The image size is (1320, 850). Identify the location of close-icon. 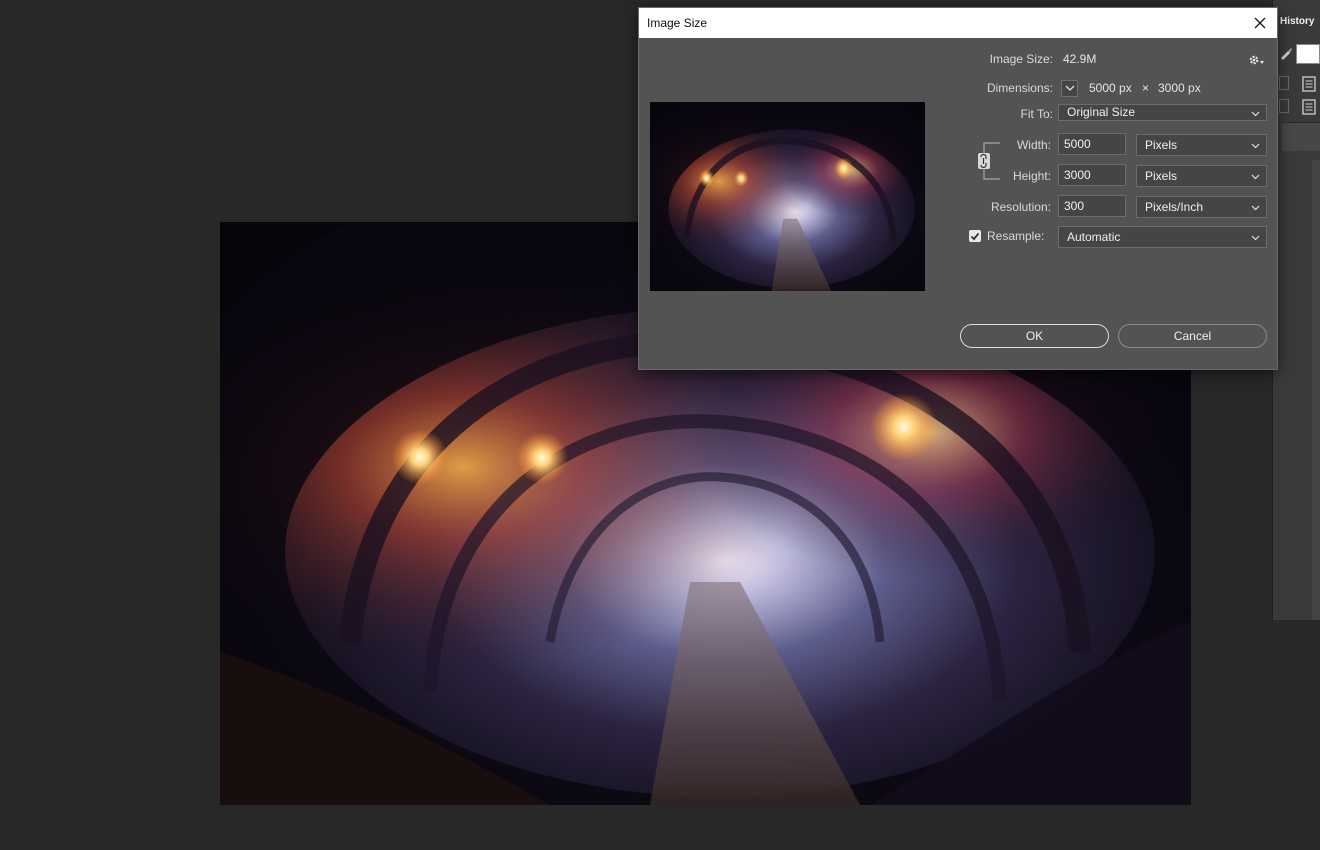
(1260, 23).